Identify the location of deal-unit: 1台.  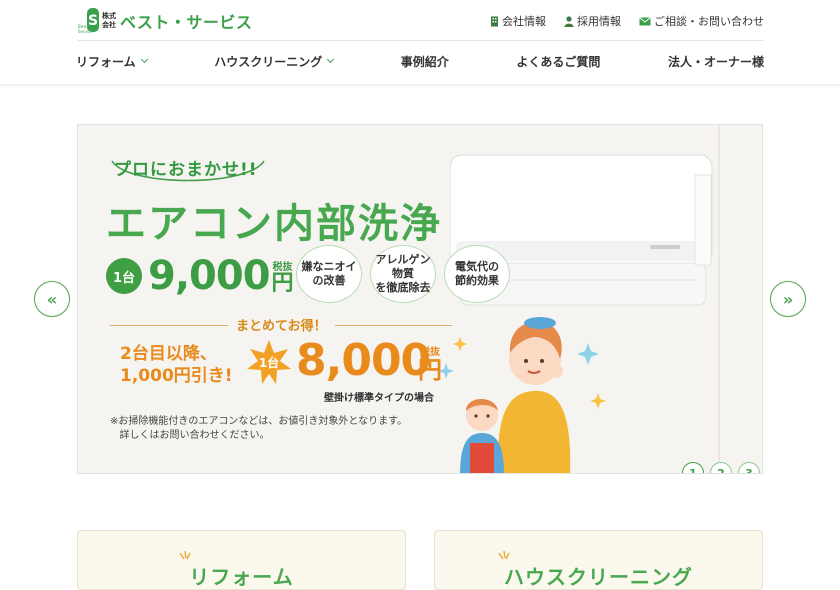
(269, 362).